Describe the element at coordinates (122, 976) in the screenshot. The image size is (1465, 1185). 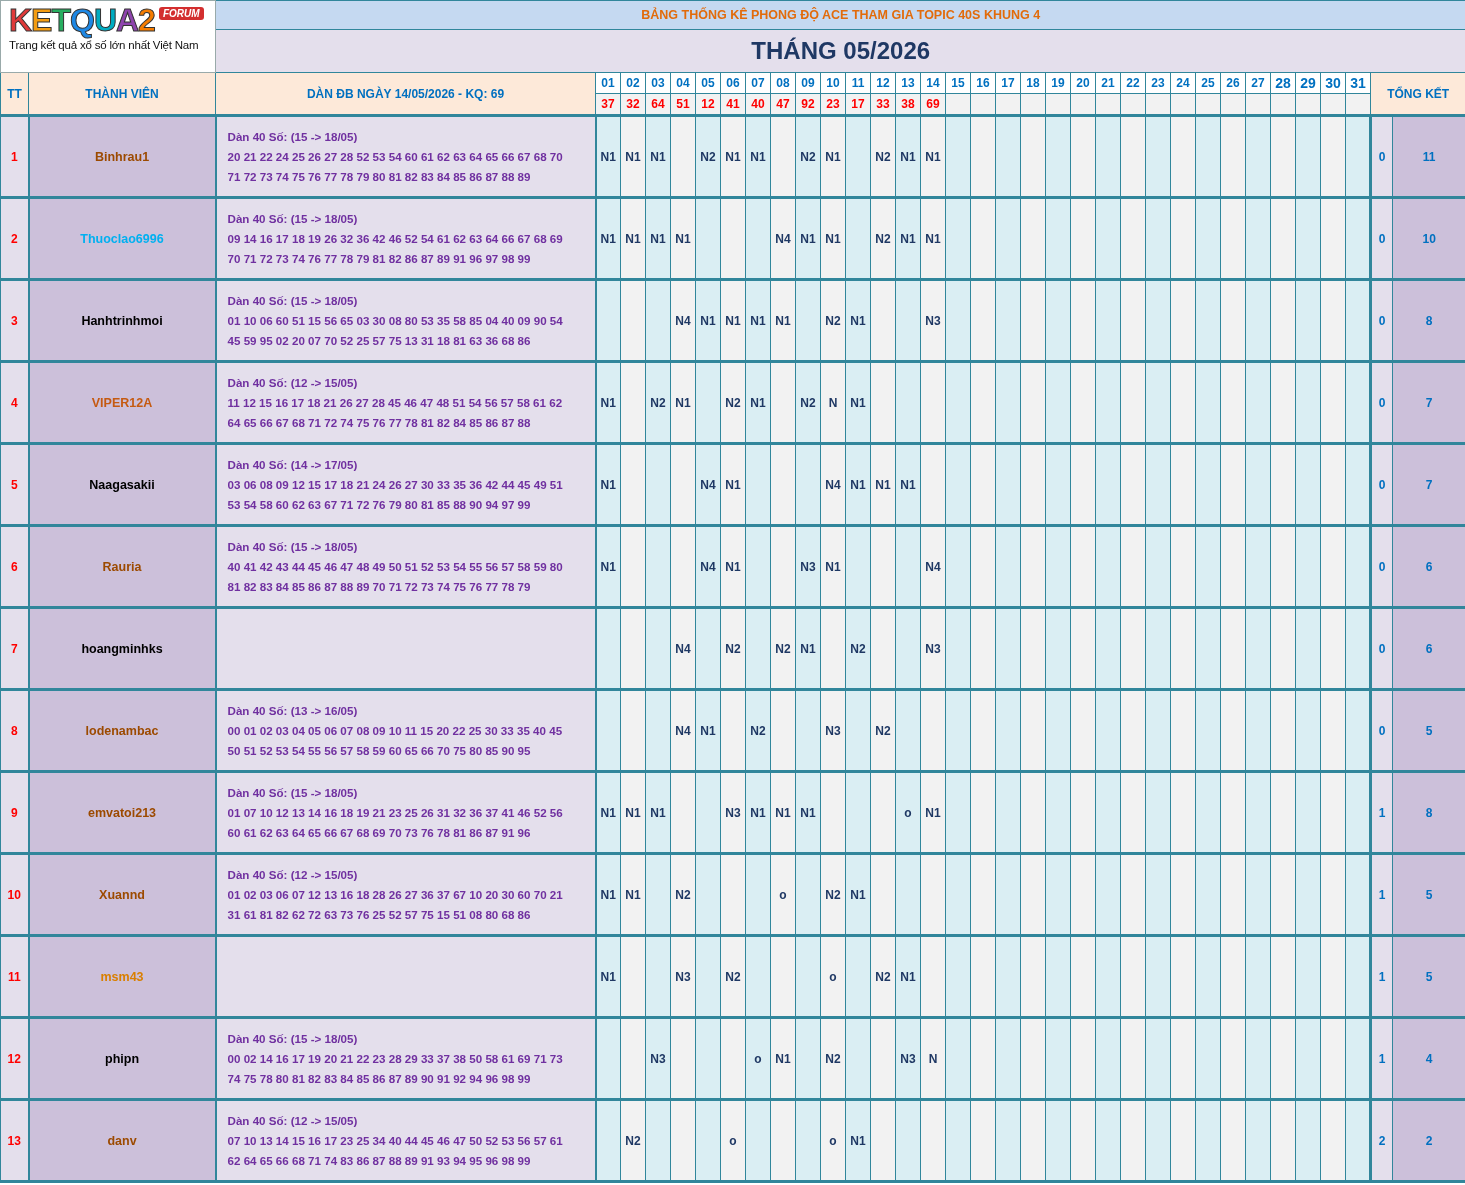
I see `member-name: msm43` at that location.